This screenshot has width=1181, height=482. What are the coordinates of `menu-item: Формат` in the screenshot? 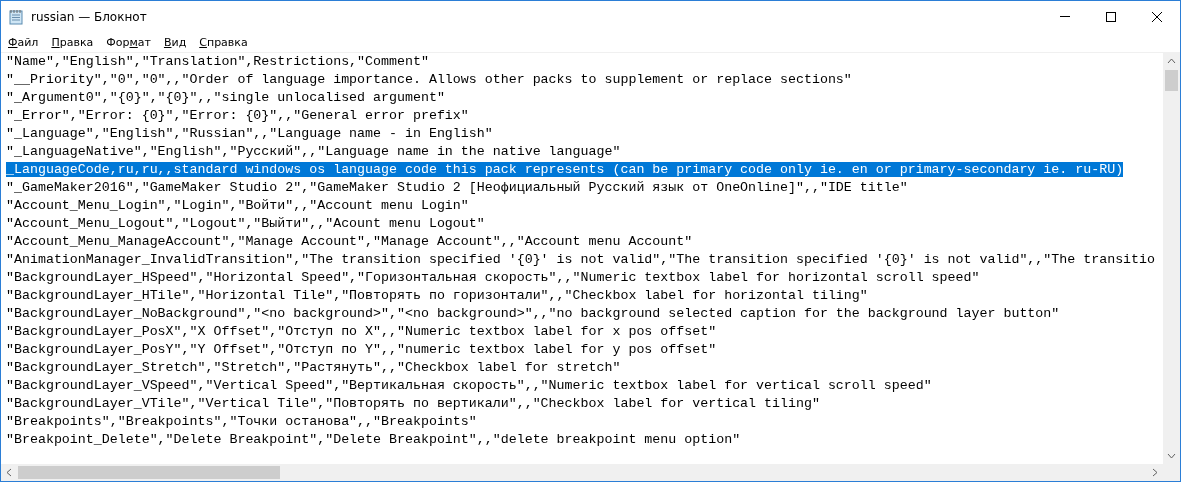 It's located at (128, 42).